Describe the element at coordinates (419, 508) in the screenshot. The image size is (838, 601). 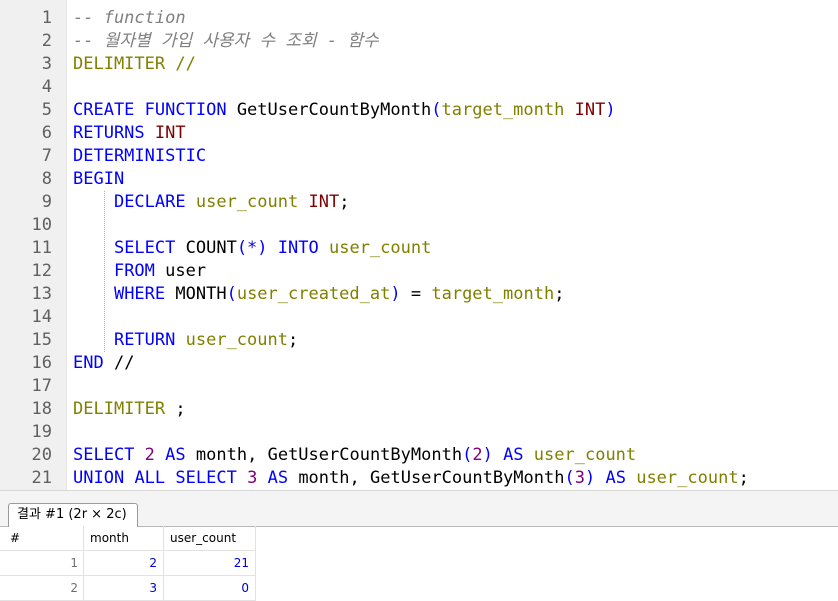
I see `result-tab-bar: 결과 #1 (2r × 2c)` at that location.